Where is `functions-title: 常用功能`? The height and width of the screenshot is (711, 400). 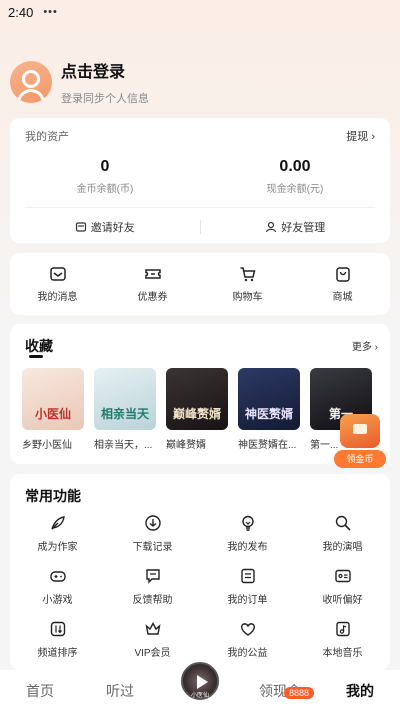
functions-title: 常用功能 is located at coordinates (53, 496).